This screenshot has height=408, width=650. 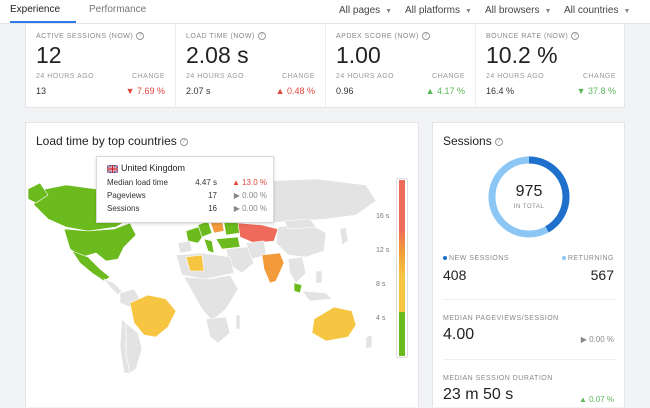 I want to click on legend-tick: 16 s, so click(x=383, y=216).